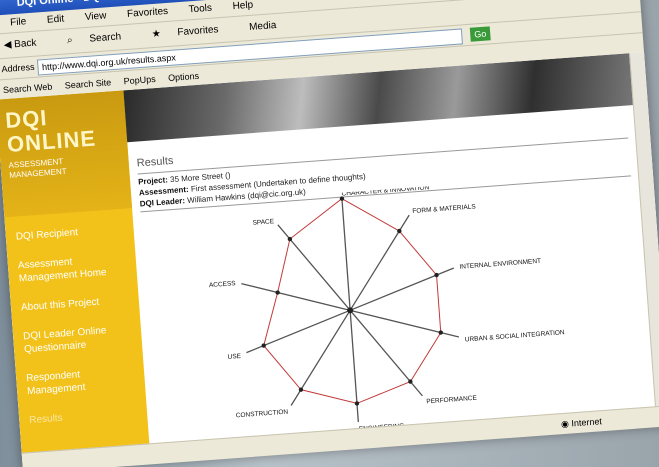  I want to click on radar-category-label: INTERNAL ENVIRONMENT, so click(500, 264).